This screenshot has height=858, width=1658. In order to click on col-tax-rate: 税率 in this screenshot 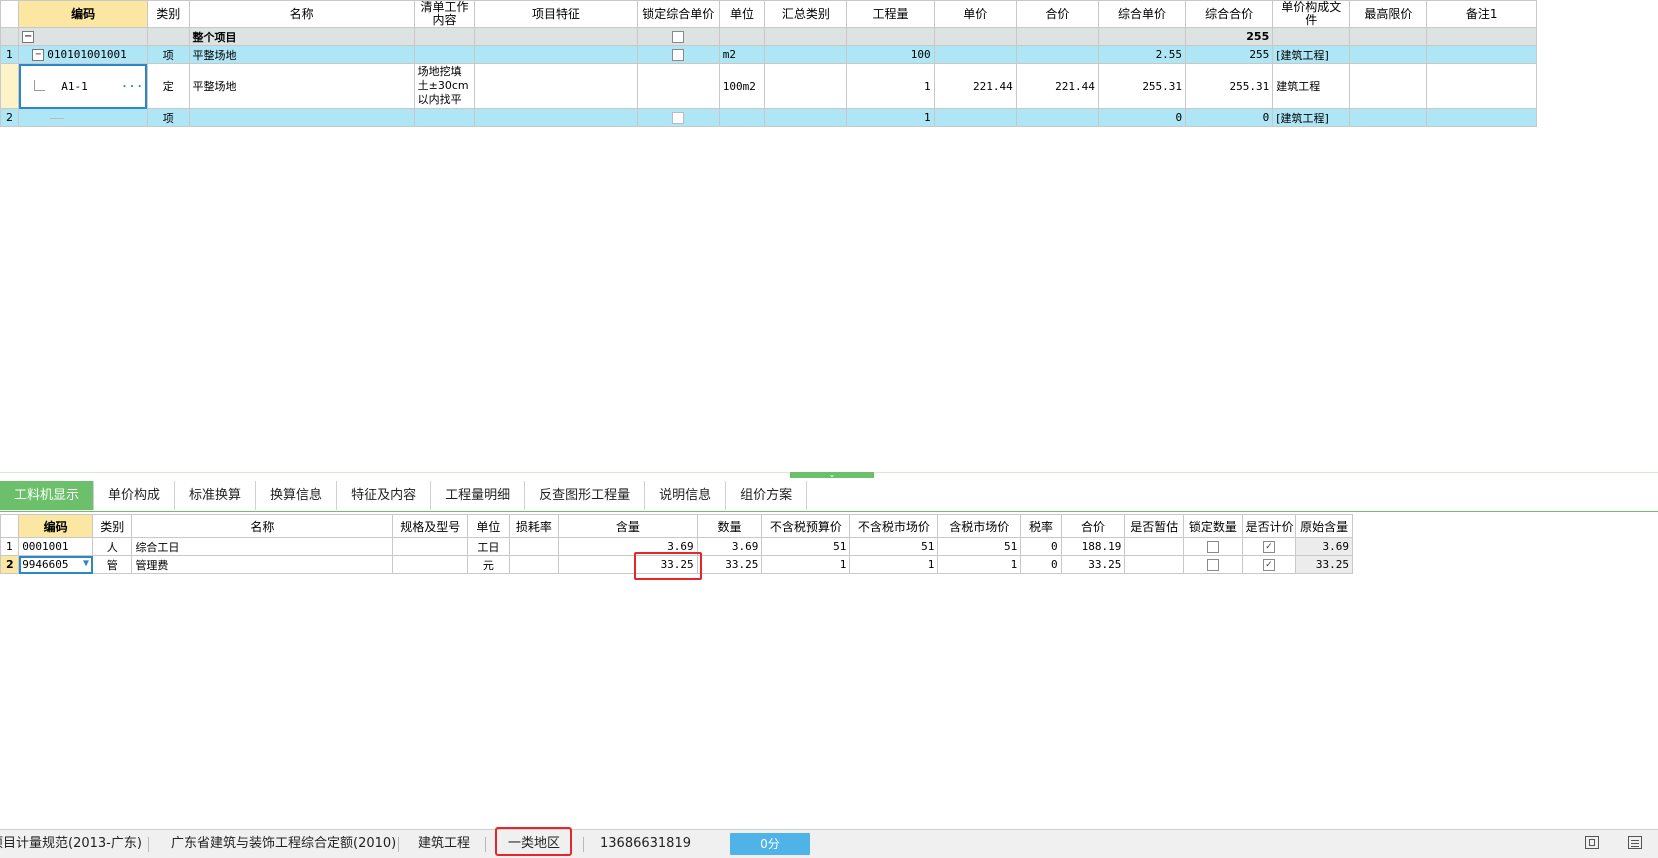, I will do `click(1041, 526)`.